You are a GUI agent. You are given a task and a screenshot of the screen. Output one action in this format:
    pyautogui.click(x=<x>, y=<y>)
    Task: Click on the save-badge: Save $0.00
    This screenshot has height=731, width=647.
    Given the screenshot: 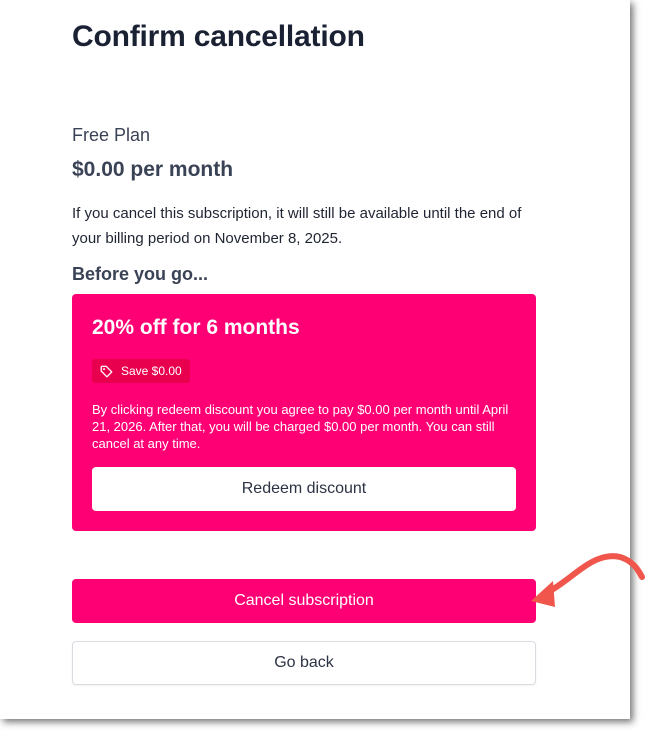 What is the action you would take?
    pyautogui.click(x=141, y=371)
    